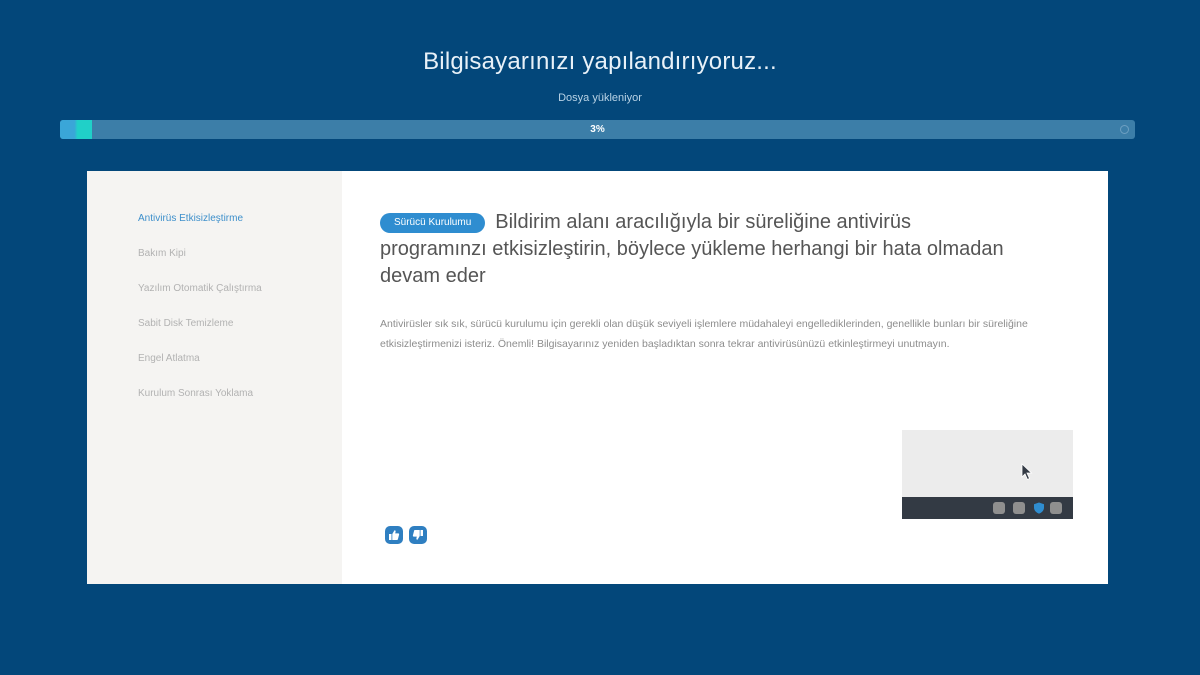  I want to click on mouse-cursor-icon, so click(1027, 472).